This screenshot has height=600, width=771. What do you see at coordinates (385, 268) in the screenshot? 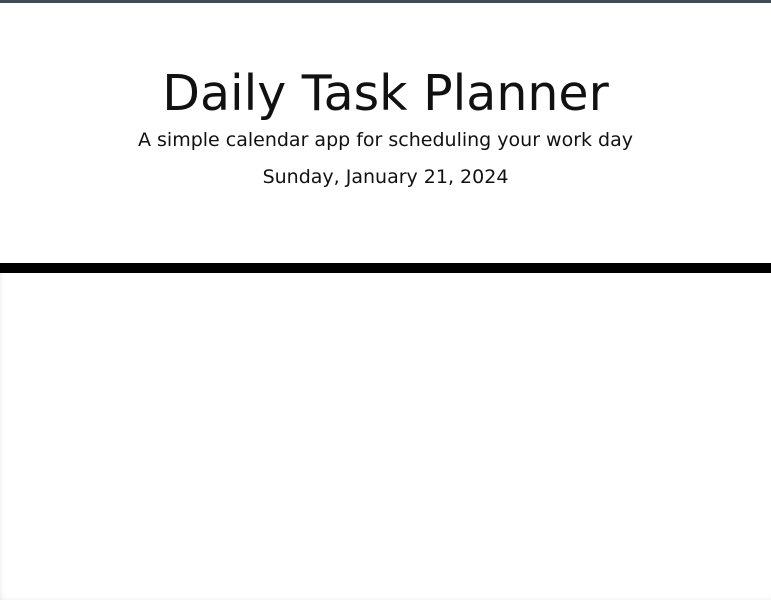
I see `header-divider` at bounding box center [385, 268].